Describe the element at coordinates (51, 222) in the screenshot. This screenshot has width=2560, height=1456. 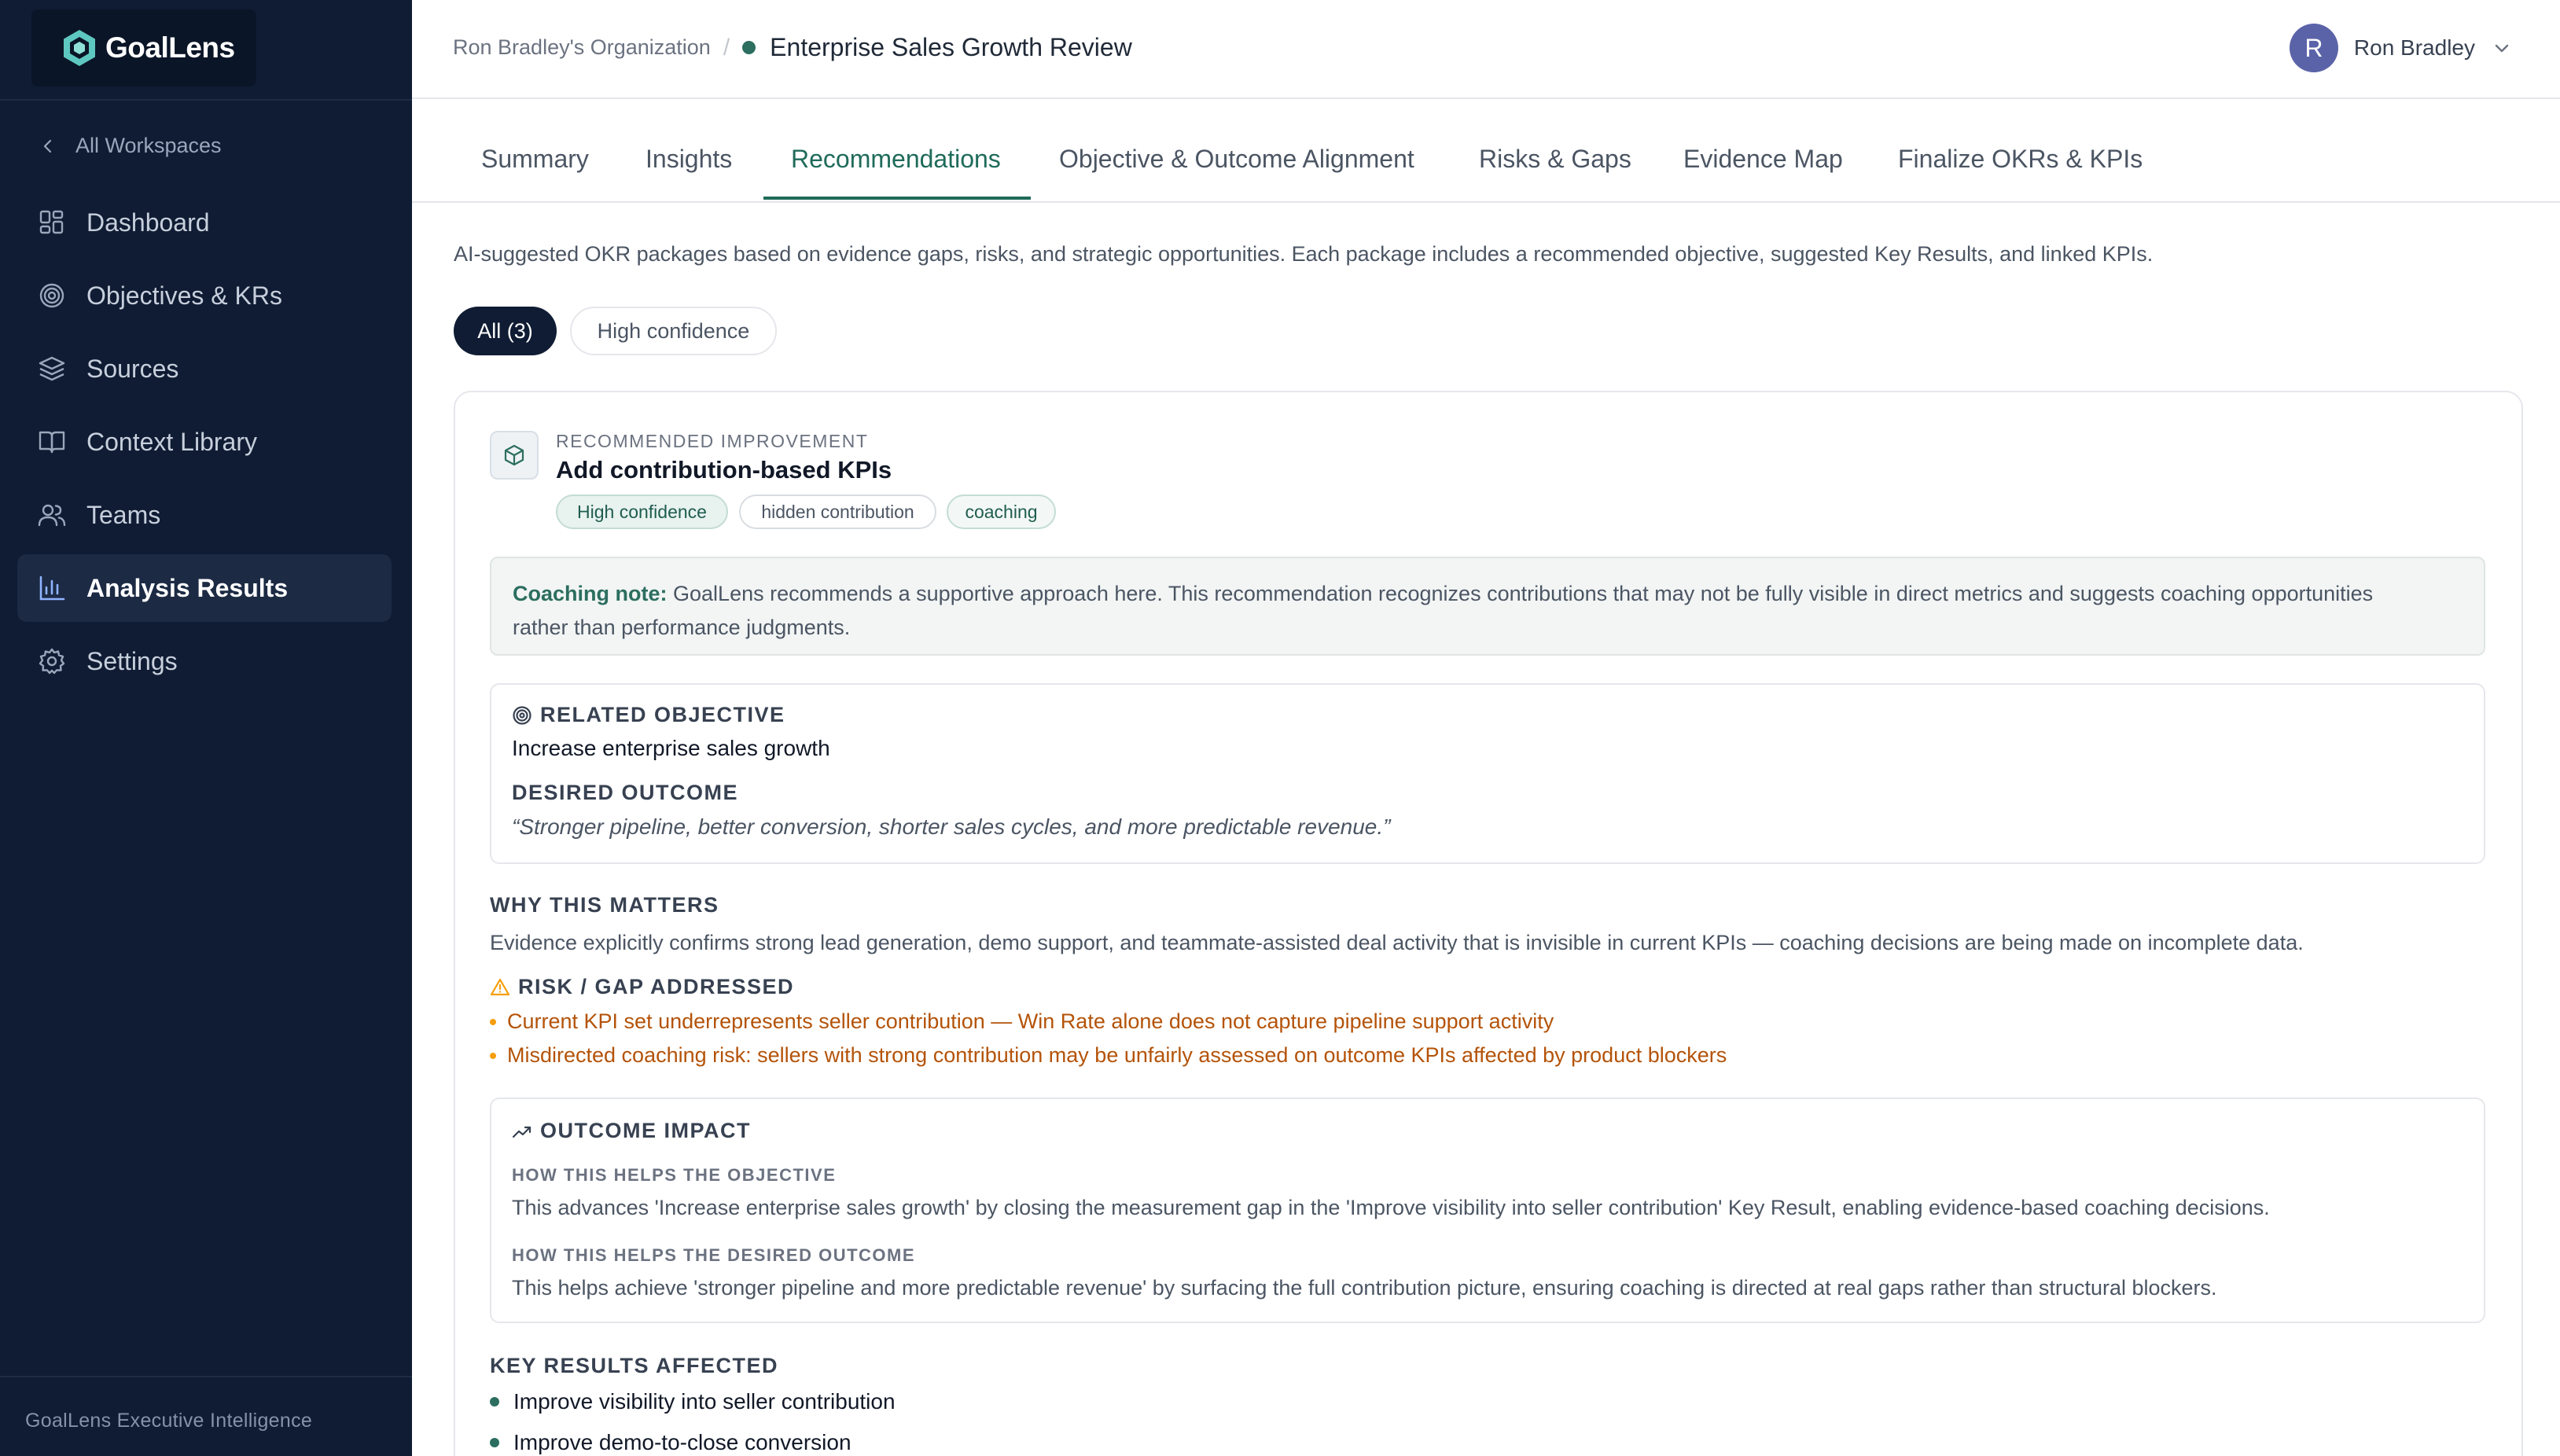
I see `dashboard-icon` at that location.